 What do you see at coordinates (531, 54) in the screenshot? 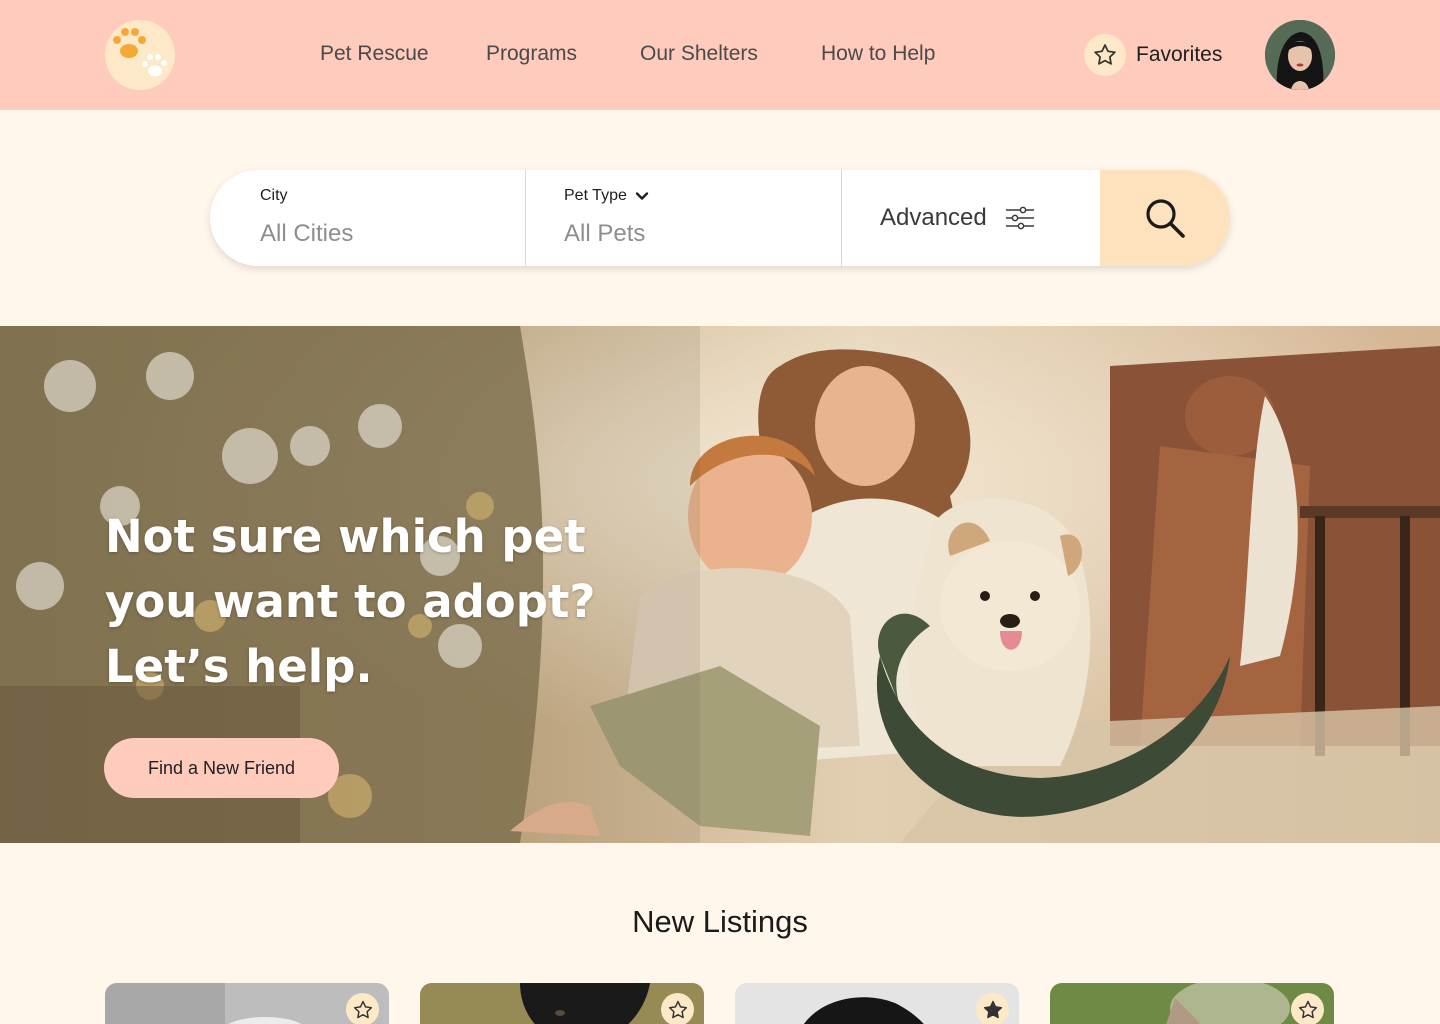
I see `nav-programs: Programs` at bounding box center [531, 54].